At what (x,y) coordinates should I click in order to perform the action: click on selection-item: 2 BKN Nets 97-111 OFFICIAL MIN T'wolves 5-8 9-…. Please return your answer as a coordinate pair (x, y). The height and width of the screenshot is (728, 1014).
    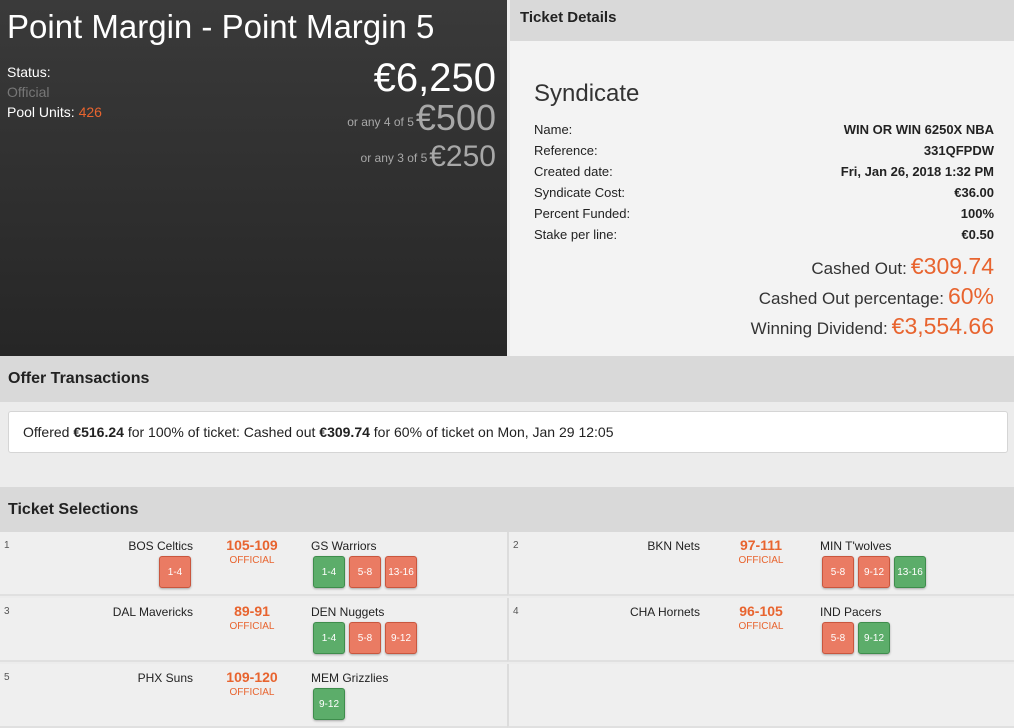
    Looking at the image, I should click on (760, 564).